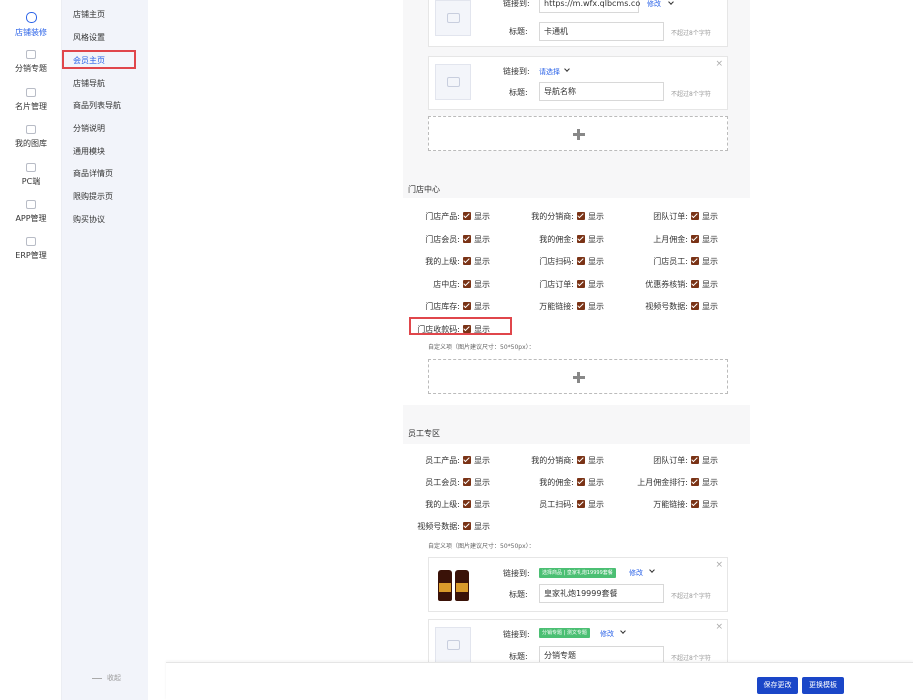  I want to click on store-add-custom-button, so click(578, 376).